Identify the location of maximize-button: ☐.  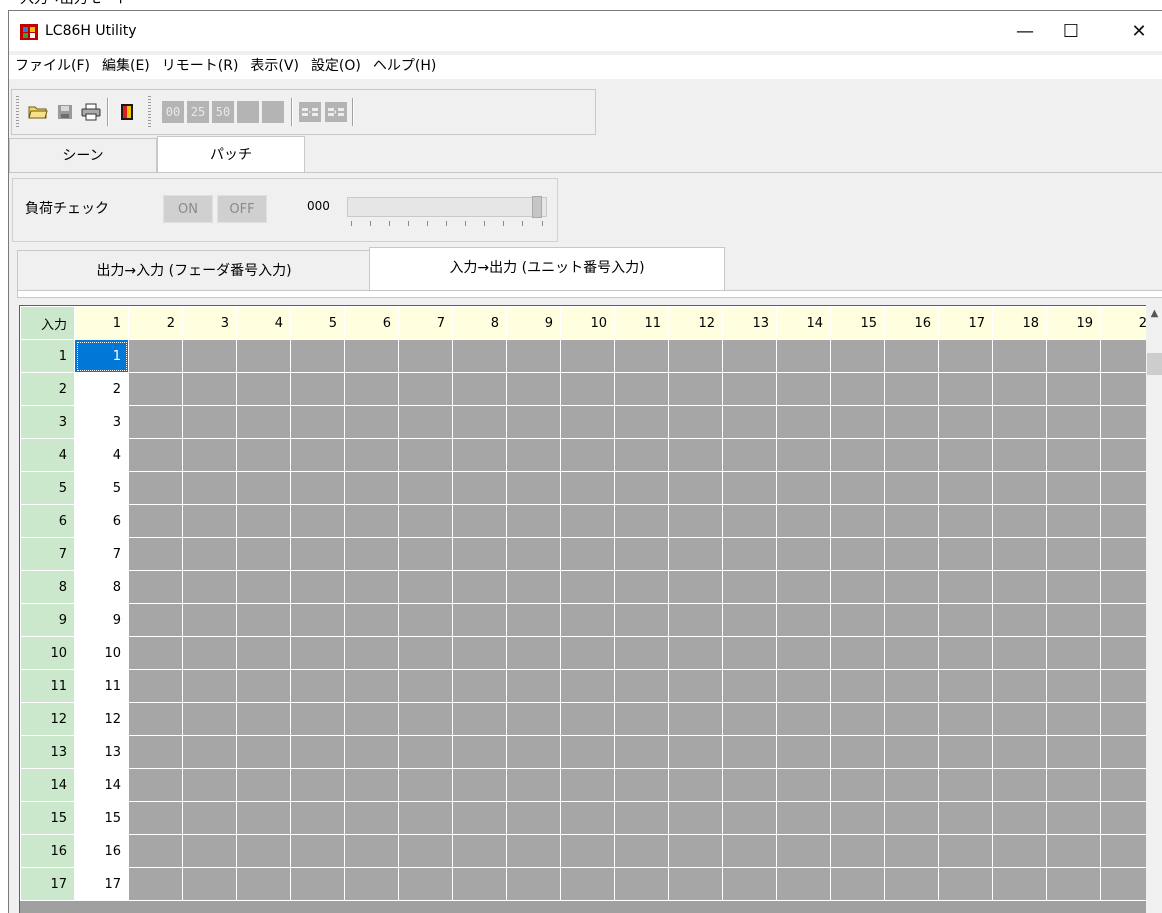
(1071, 31).